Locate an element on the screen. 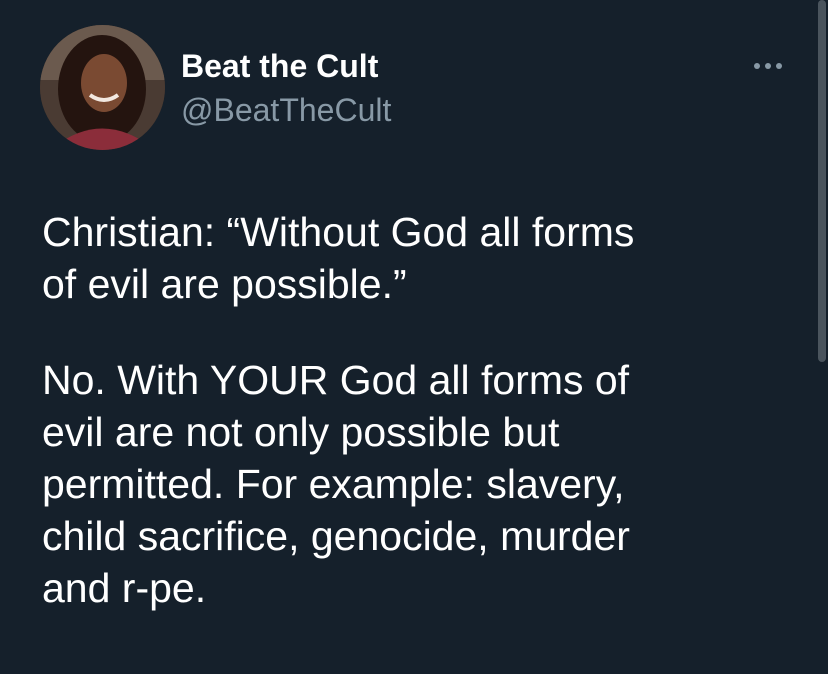 This screenshot has height=674, width=828. avatar-image is located at coordinates (102, 87).